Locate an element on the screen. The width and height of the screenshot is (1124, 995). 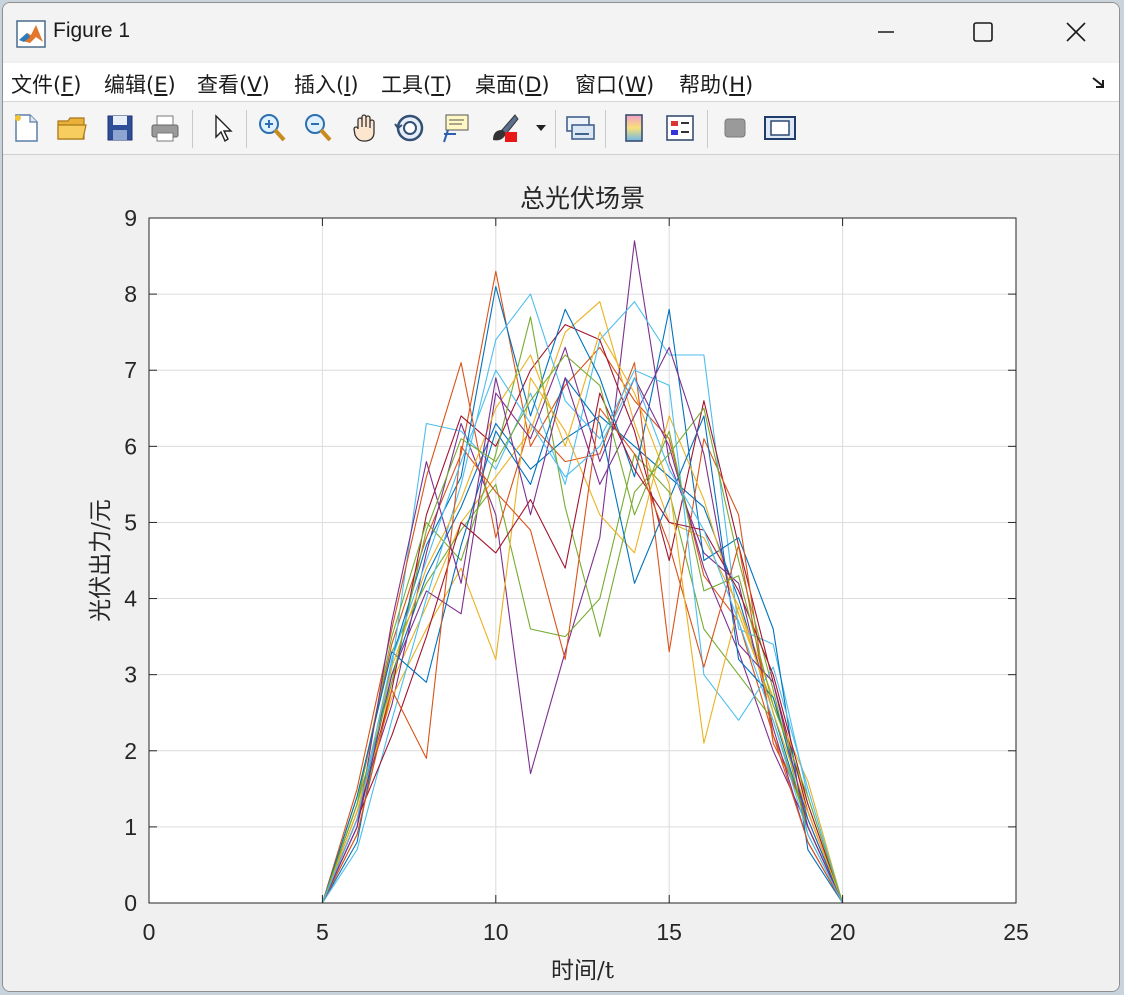
pointer-icon is located at coordinates (224, 128).